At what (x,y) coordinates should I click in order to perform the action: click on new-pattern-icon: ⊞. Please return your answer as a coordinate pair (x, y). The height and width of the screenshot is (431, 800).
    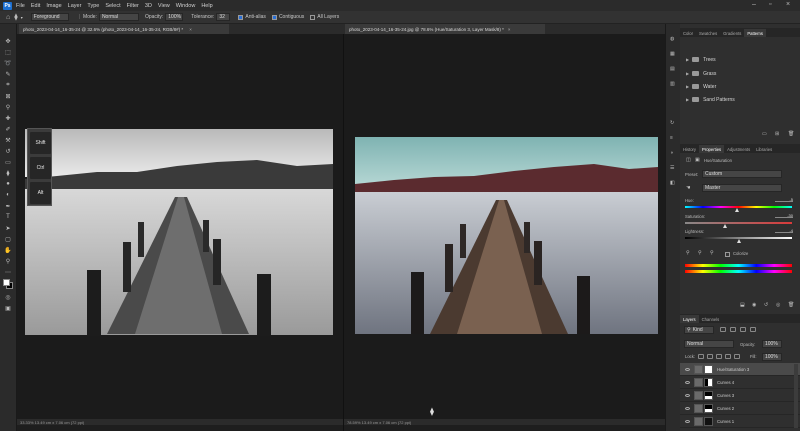
    Looking at the image, I should click on (777, 134).